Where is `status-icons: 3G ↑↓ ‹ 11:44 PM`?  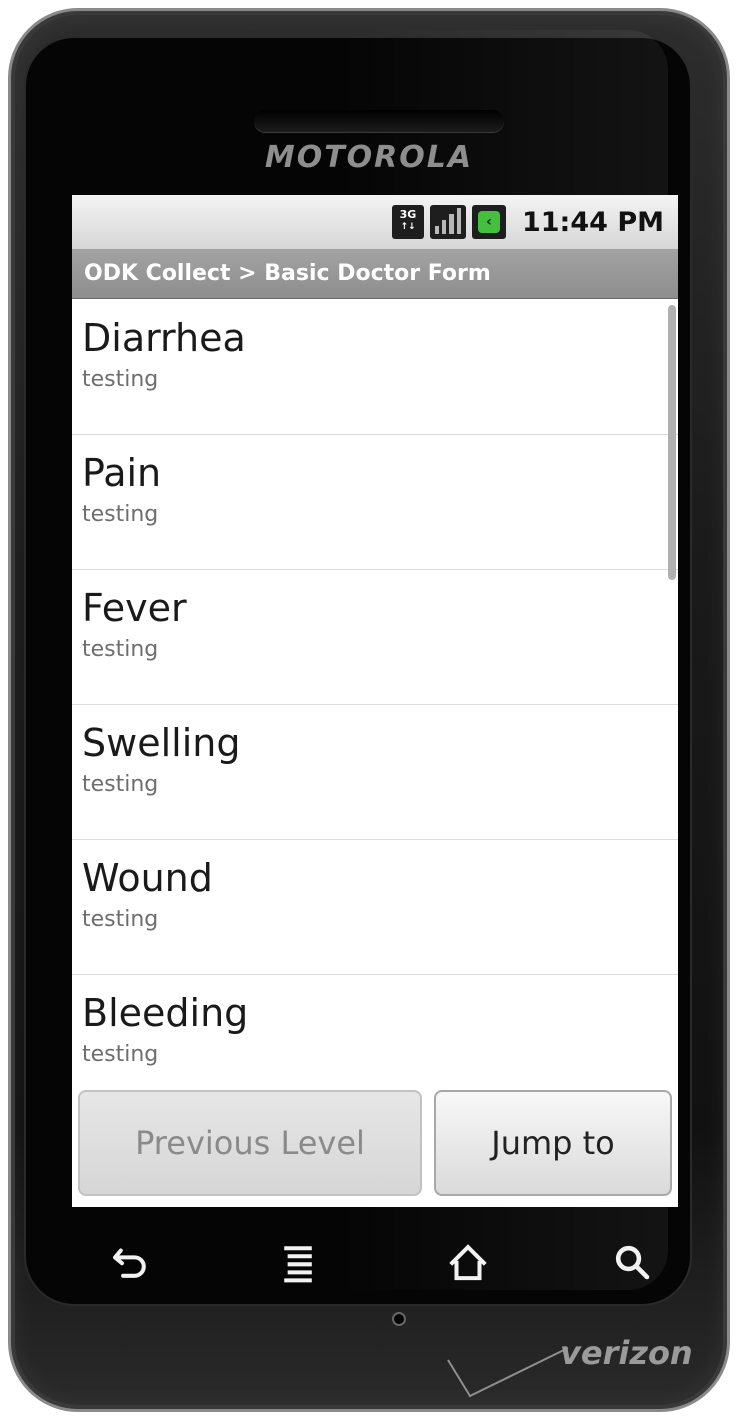
status-icons: 3G ↑↓ ‹ 11:44 PM is located at coordinates (527, 222).